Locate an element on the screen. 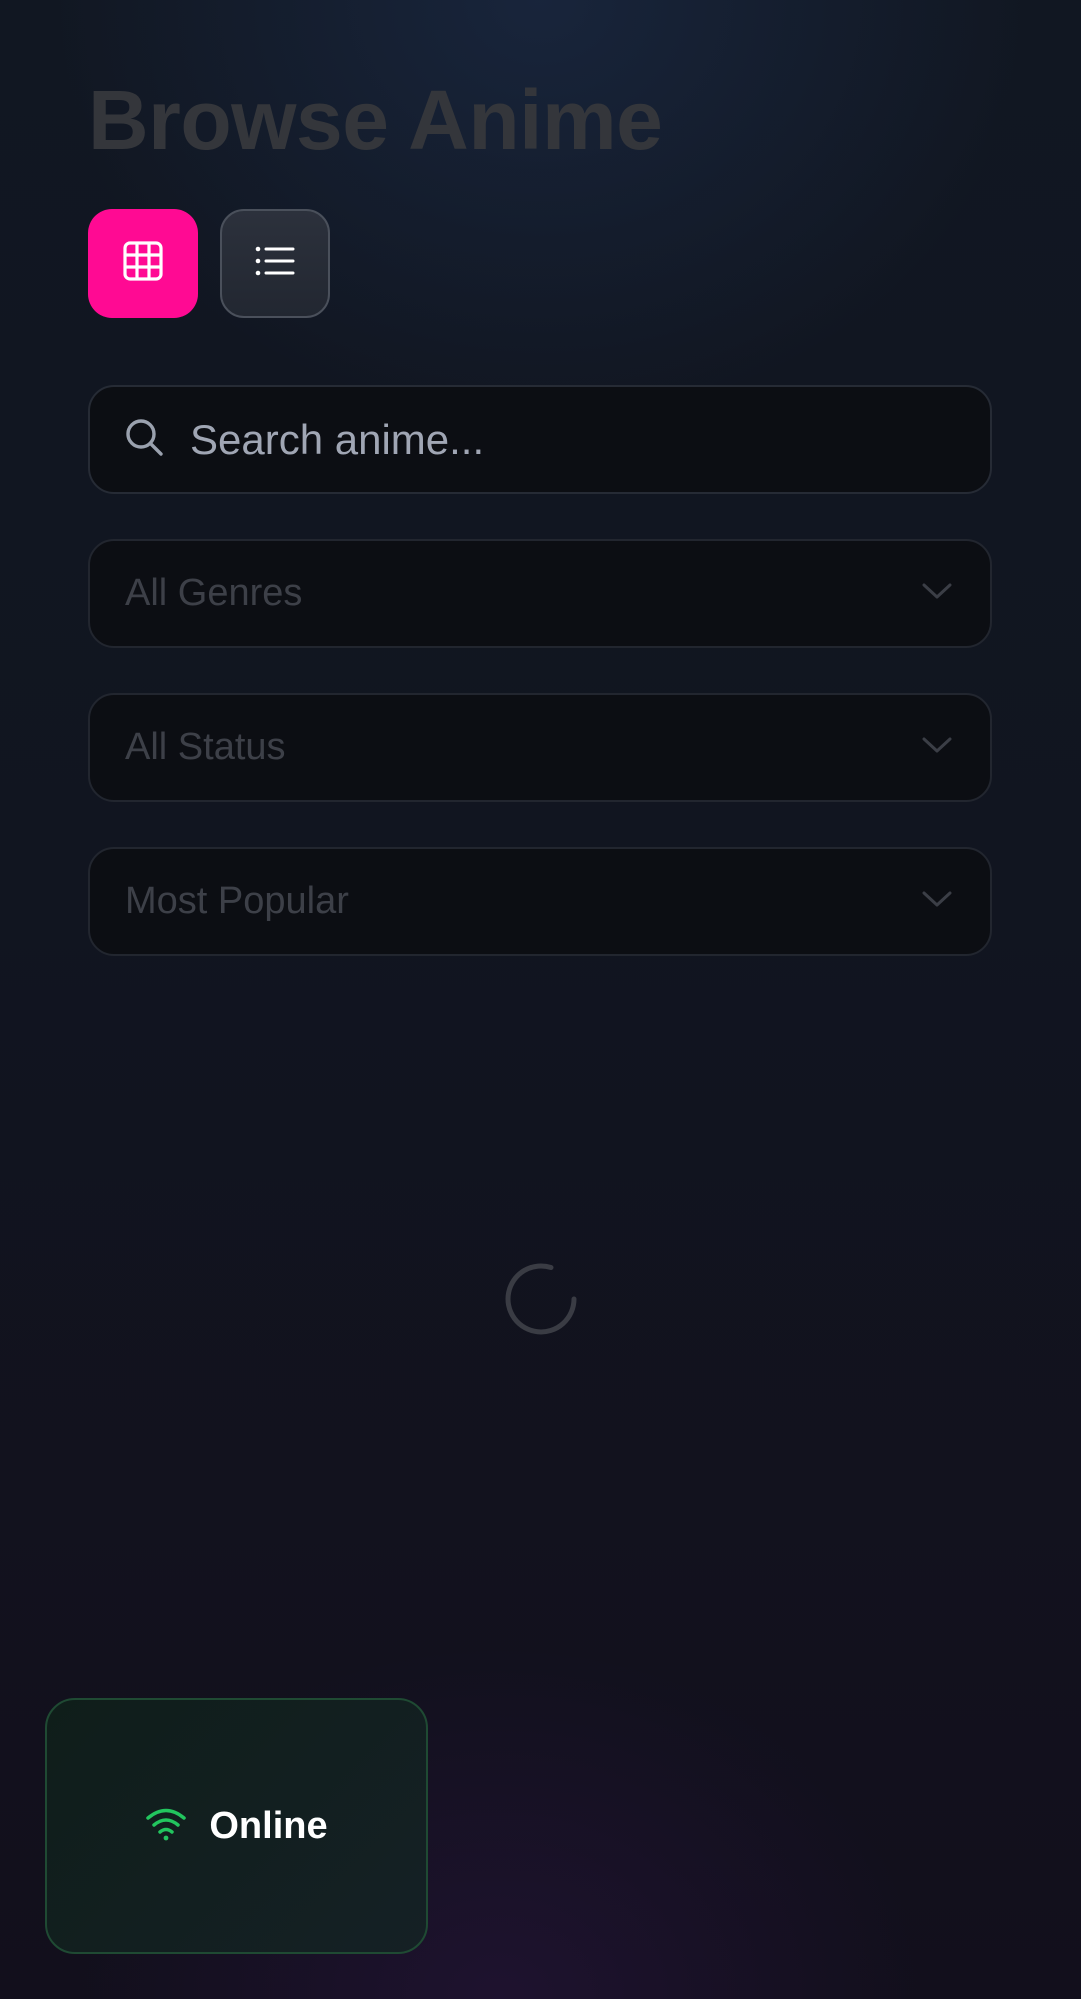 This screenshot has height=1999, width=1081. connection-status: Online is located at coordinates (236, 1826).